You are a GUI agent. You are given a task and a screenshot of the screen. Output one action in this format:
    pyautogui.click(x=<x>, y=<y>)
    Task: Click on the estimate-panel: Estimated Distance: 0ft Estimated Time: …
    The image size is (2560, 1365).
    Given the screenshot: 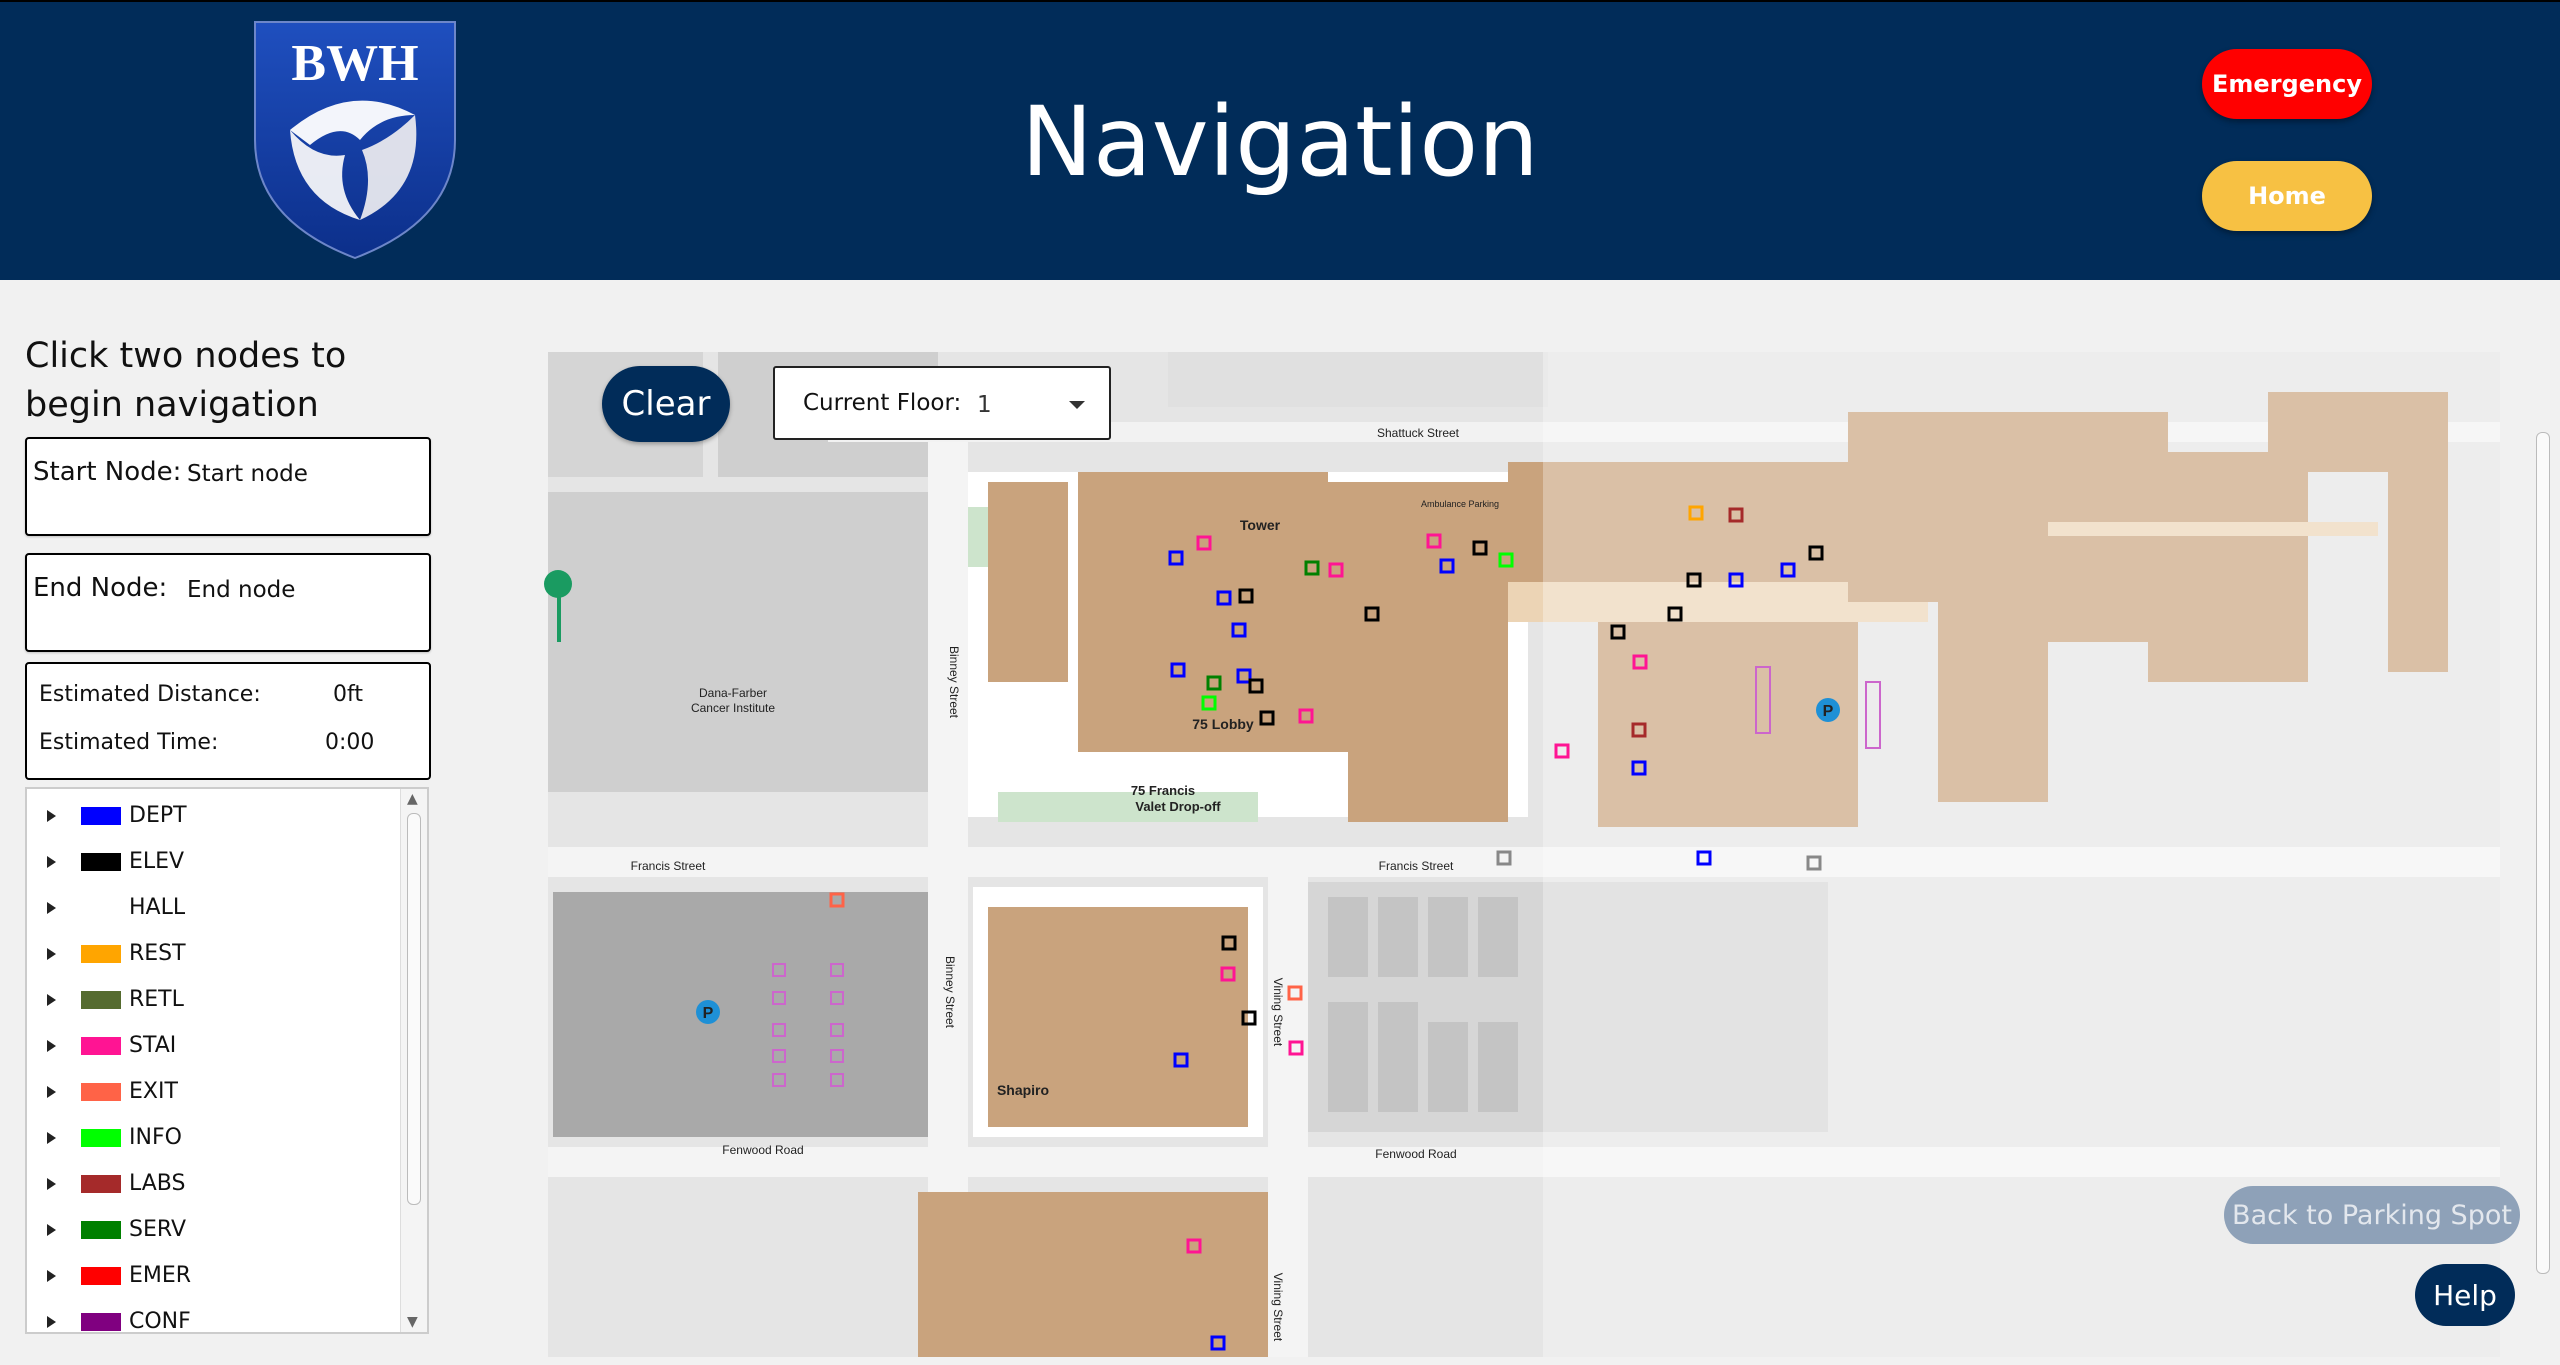 What is the action you would take?
    pyautogui.click(x=228, y=721)
    